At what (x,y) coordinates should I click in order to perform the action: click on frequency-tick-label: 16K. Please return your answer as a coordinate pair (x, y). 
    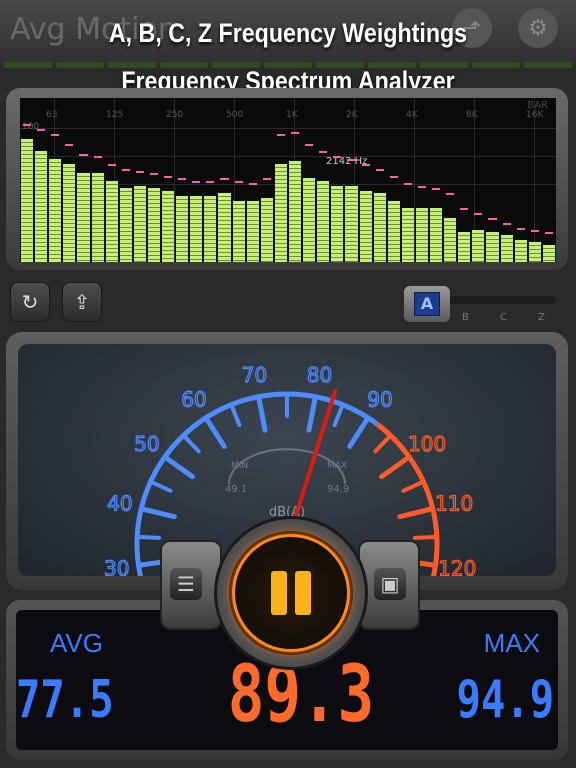
    Looking at the image, I should click on (535, 115).